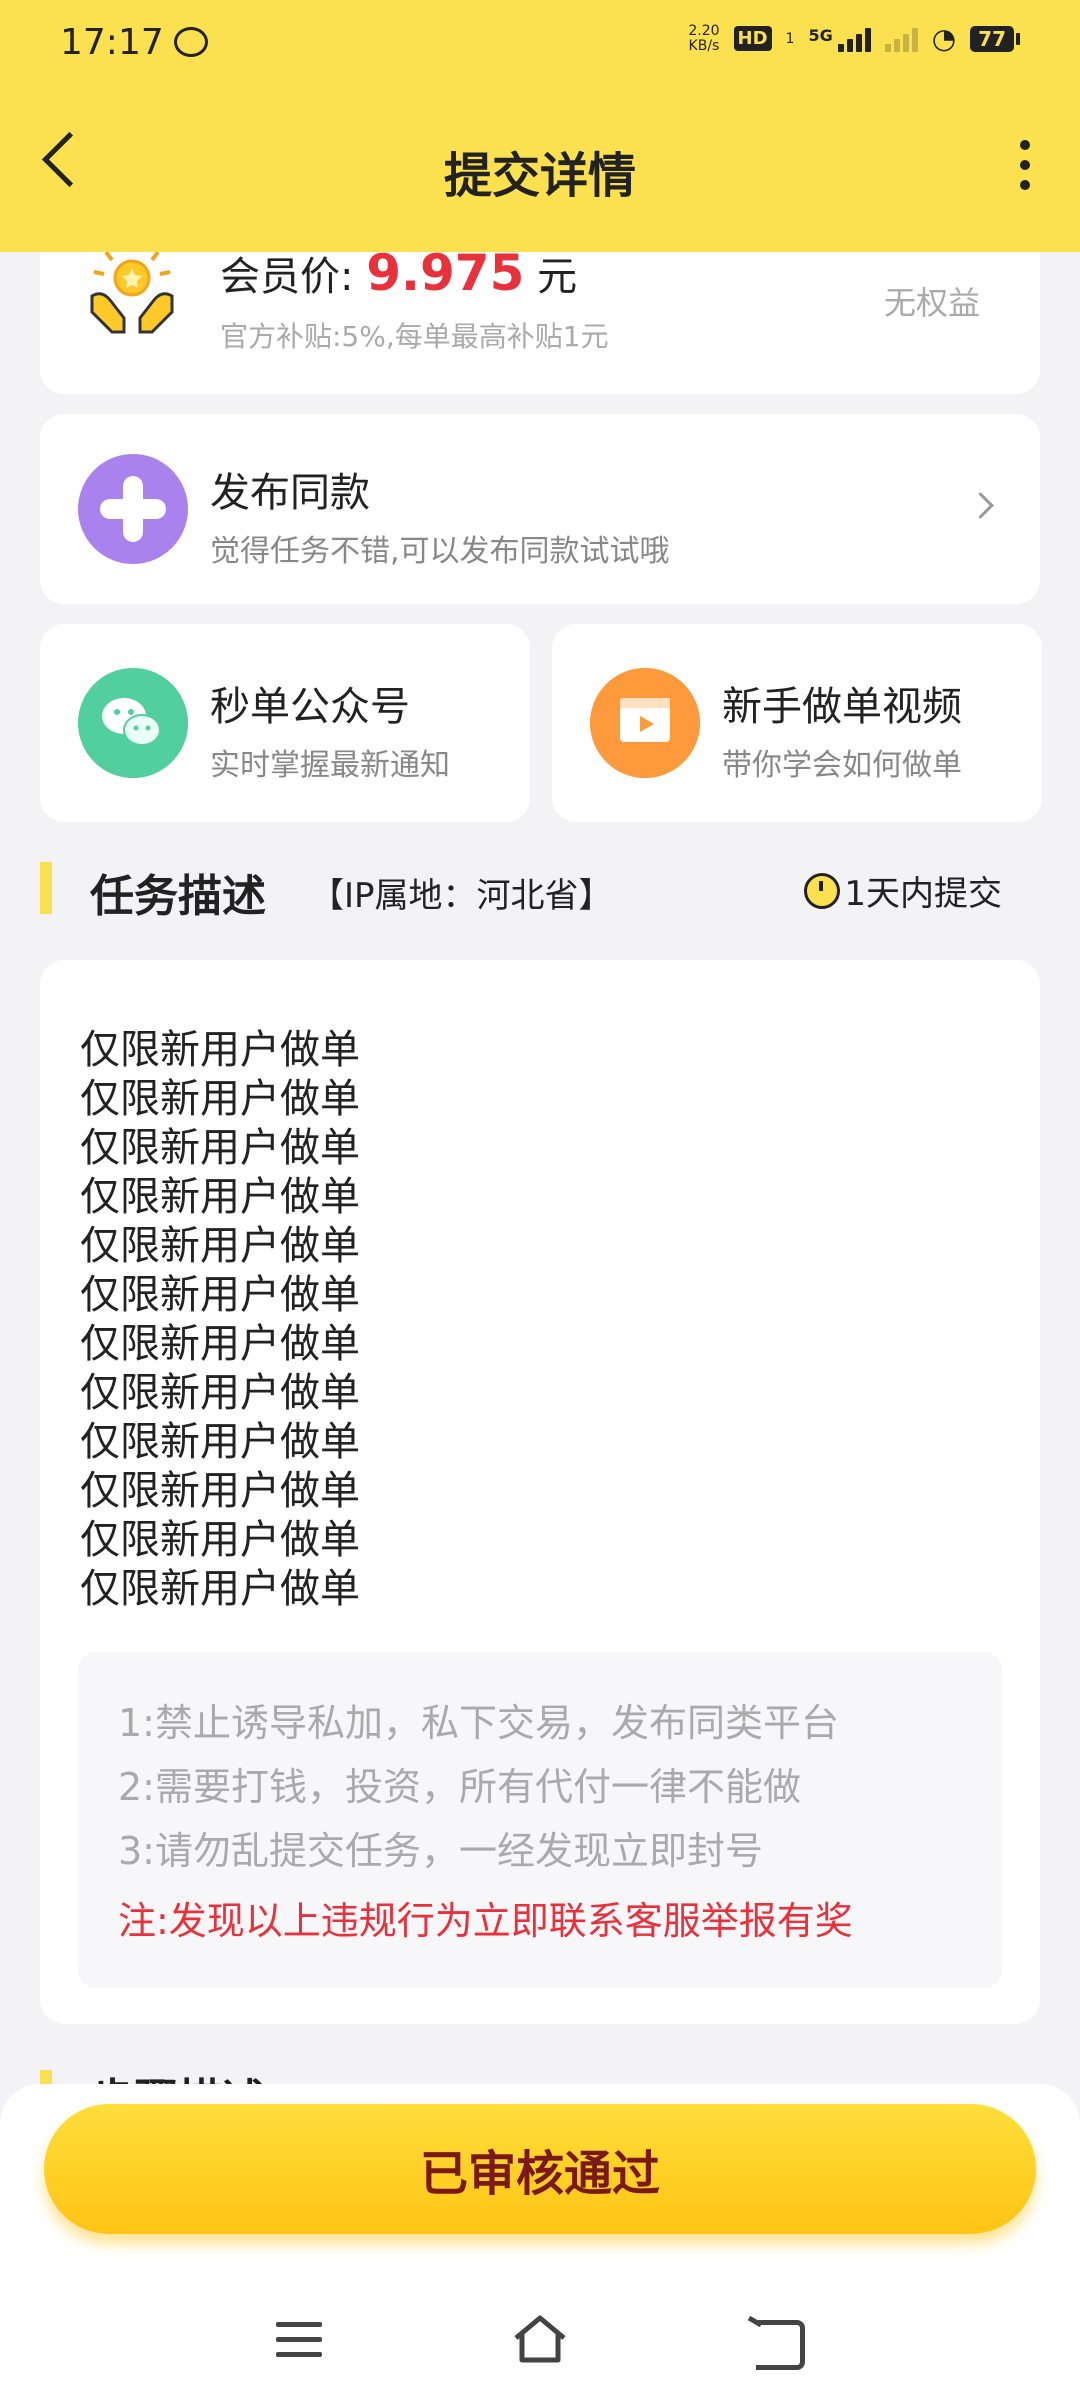  Describe the element at coordinates (839, 38) in the screenshot. I see `signal-5g-icon: 5G` at that location.